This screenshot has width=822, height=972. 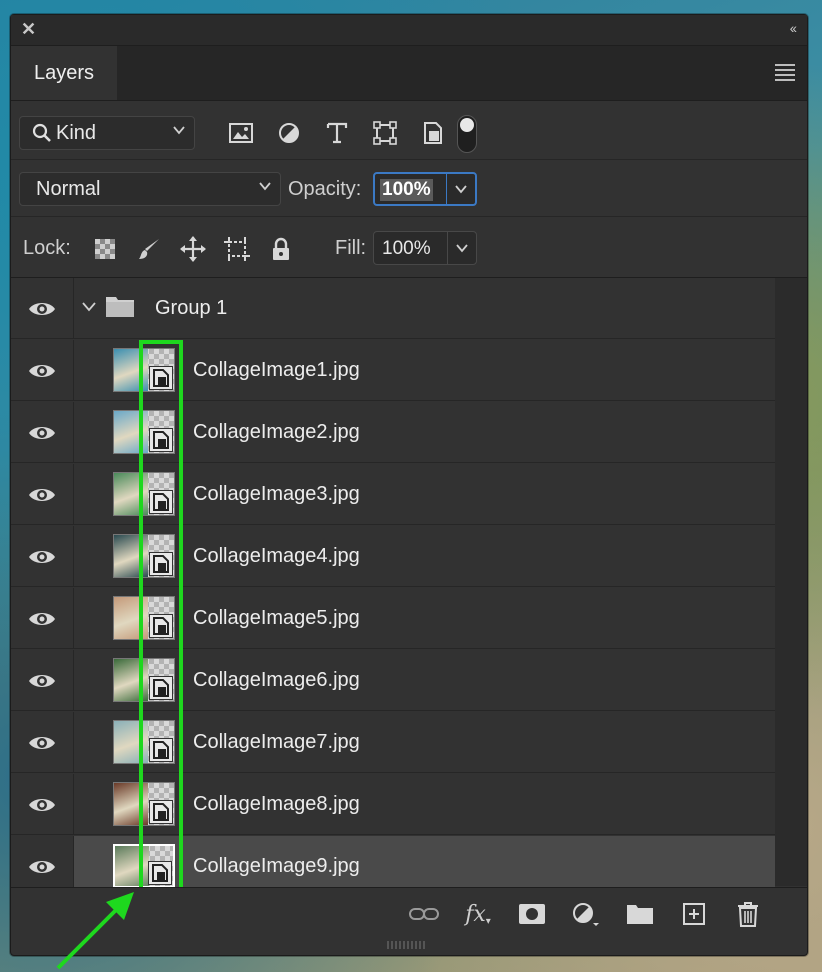 I want to click on layer-name: CollageImage9.jpg, so click(x=276, y=866).